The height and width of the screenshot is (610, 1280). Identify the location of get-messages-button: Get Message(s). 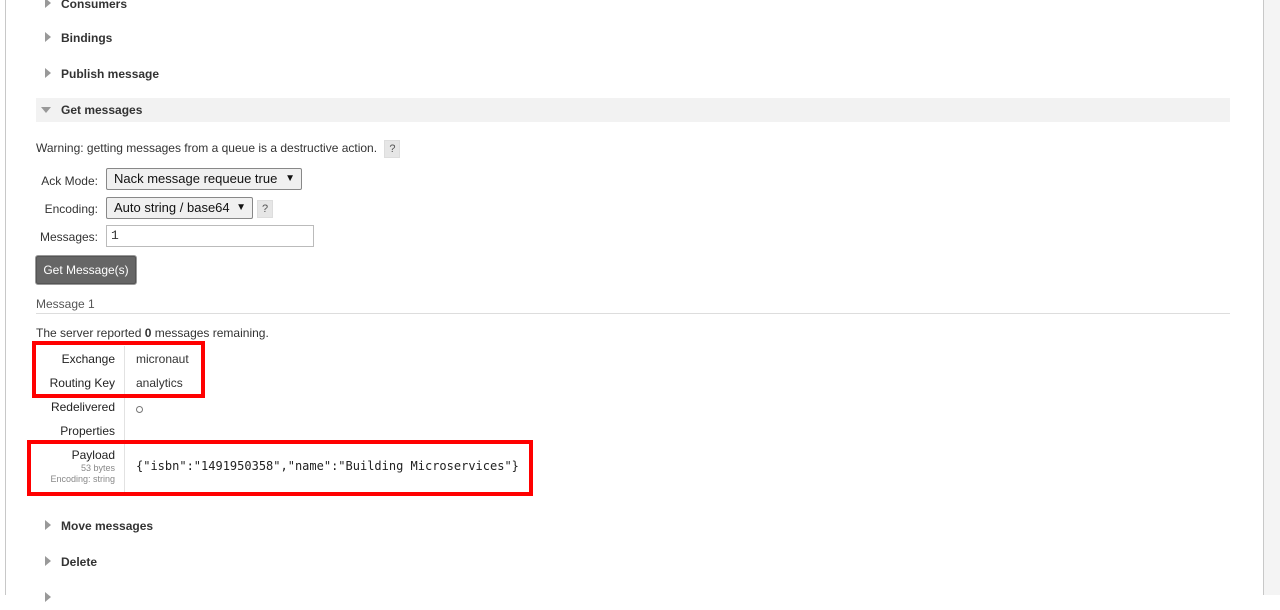
(86, 270).